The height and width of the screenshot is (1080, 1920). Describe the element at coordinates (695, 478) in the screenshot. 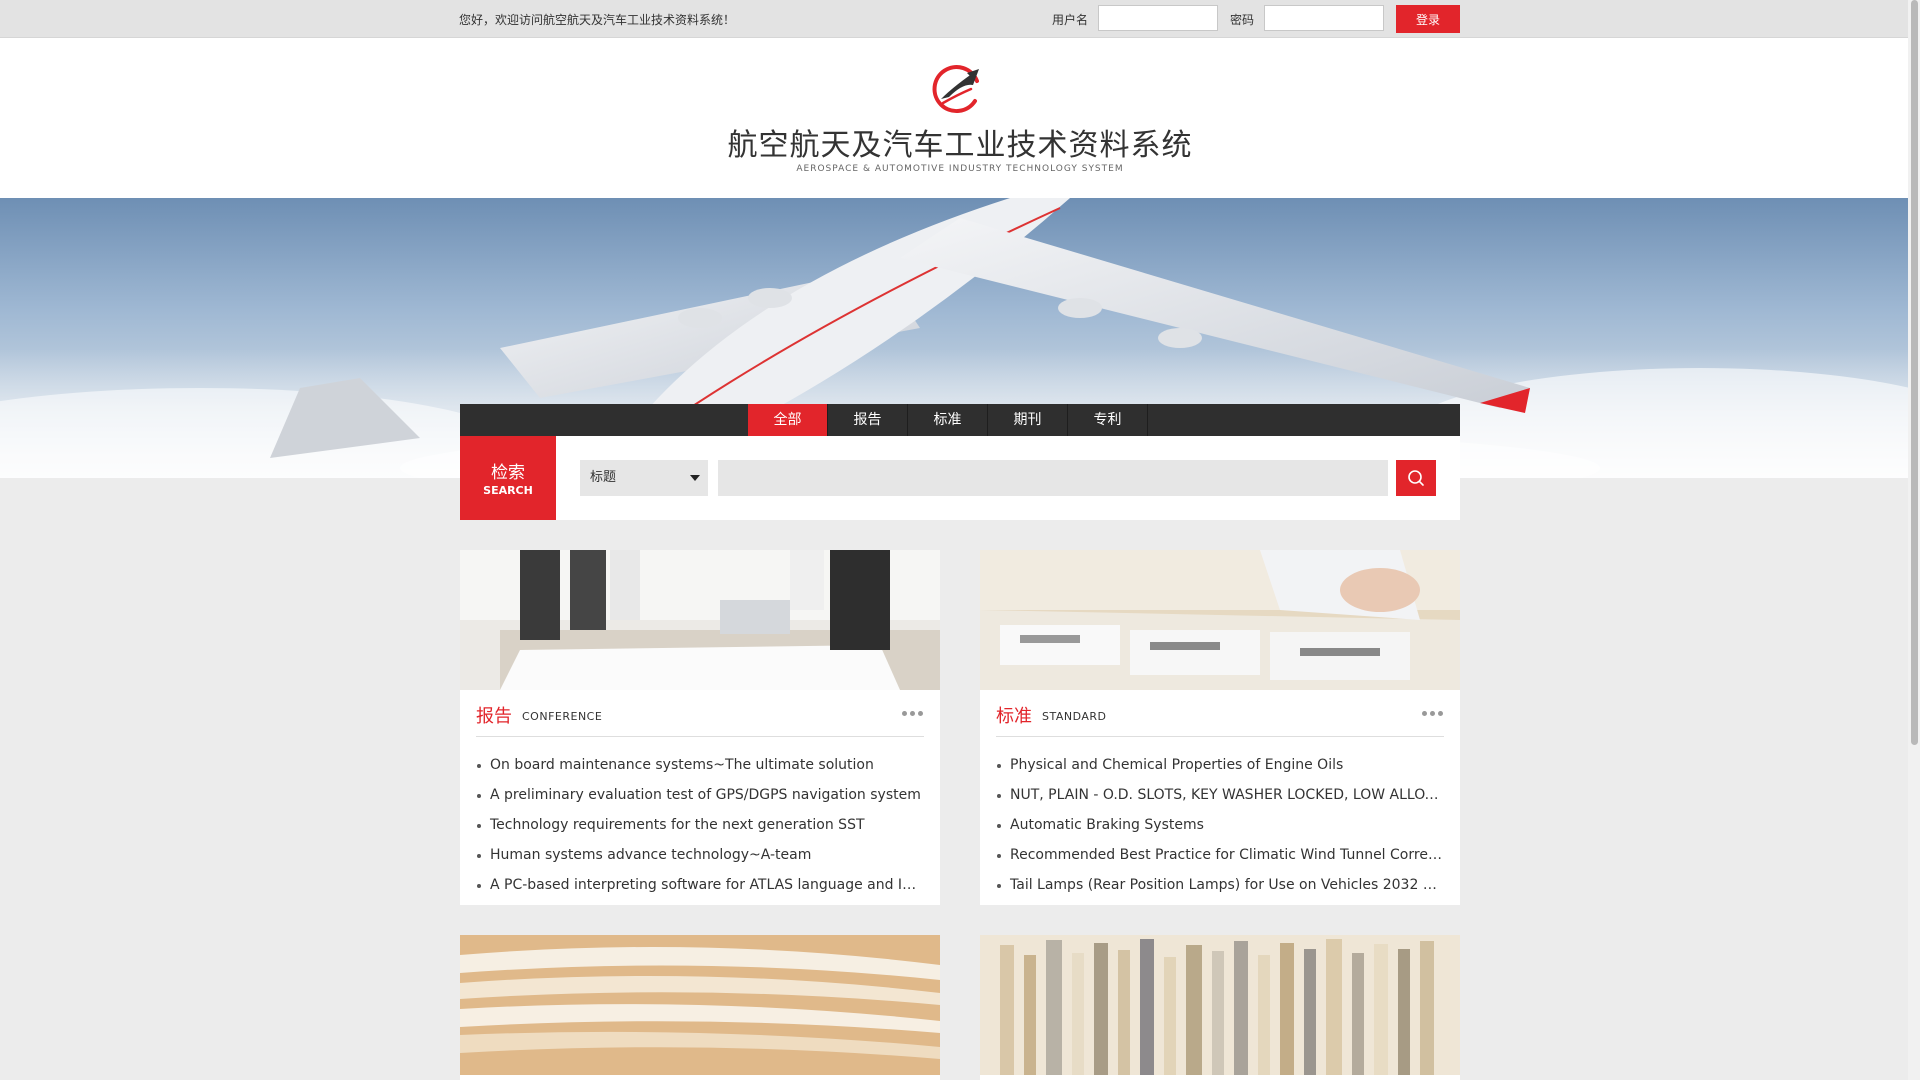

I see `chevron-down-icon` at that location.